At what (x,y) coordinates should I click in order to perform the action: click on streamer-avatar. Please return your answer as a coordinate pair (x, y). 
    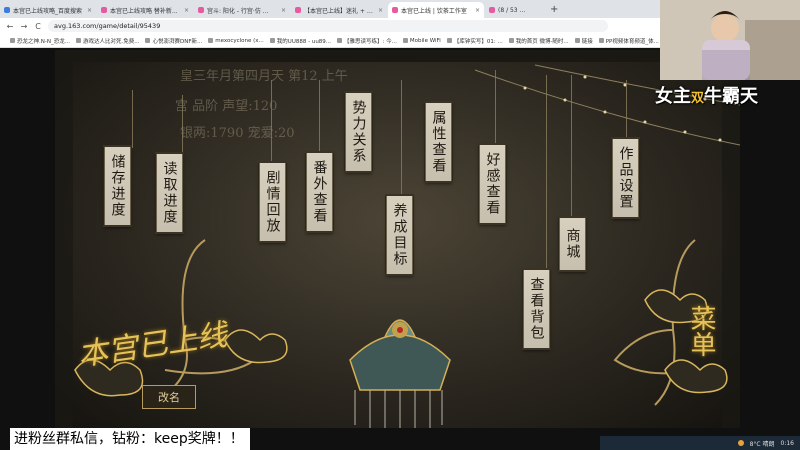
    Looking at the image, I should click on (730, 40).